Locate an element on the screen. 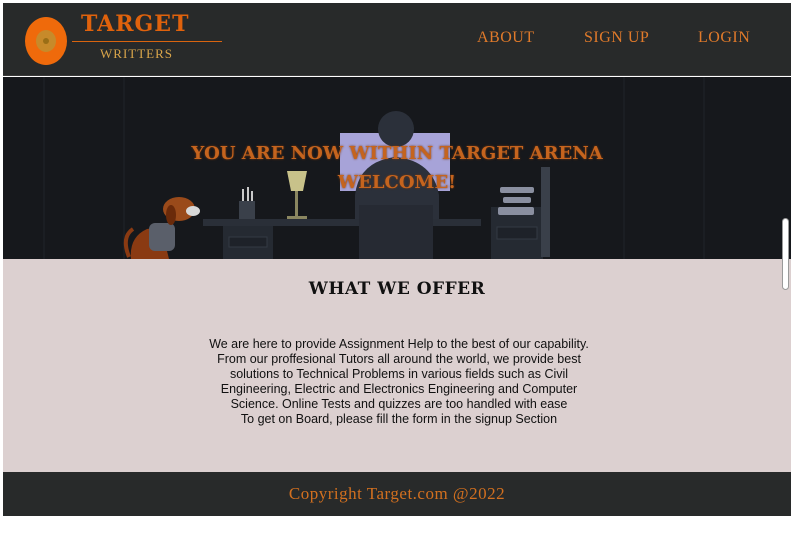 This screenshot has width=792, height=547. brand-divider is located at coordinates (147, 41).